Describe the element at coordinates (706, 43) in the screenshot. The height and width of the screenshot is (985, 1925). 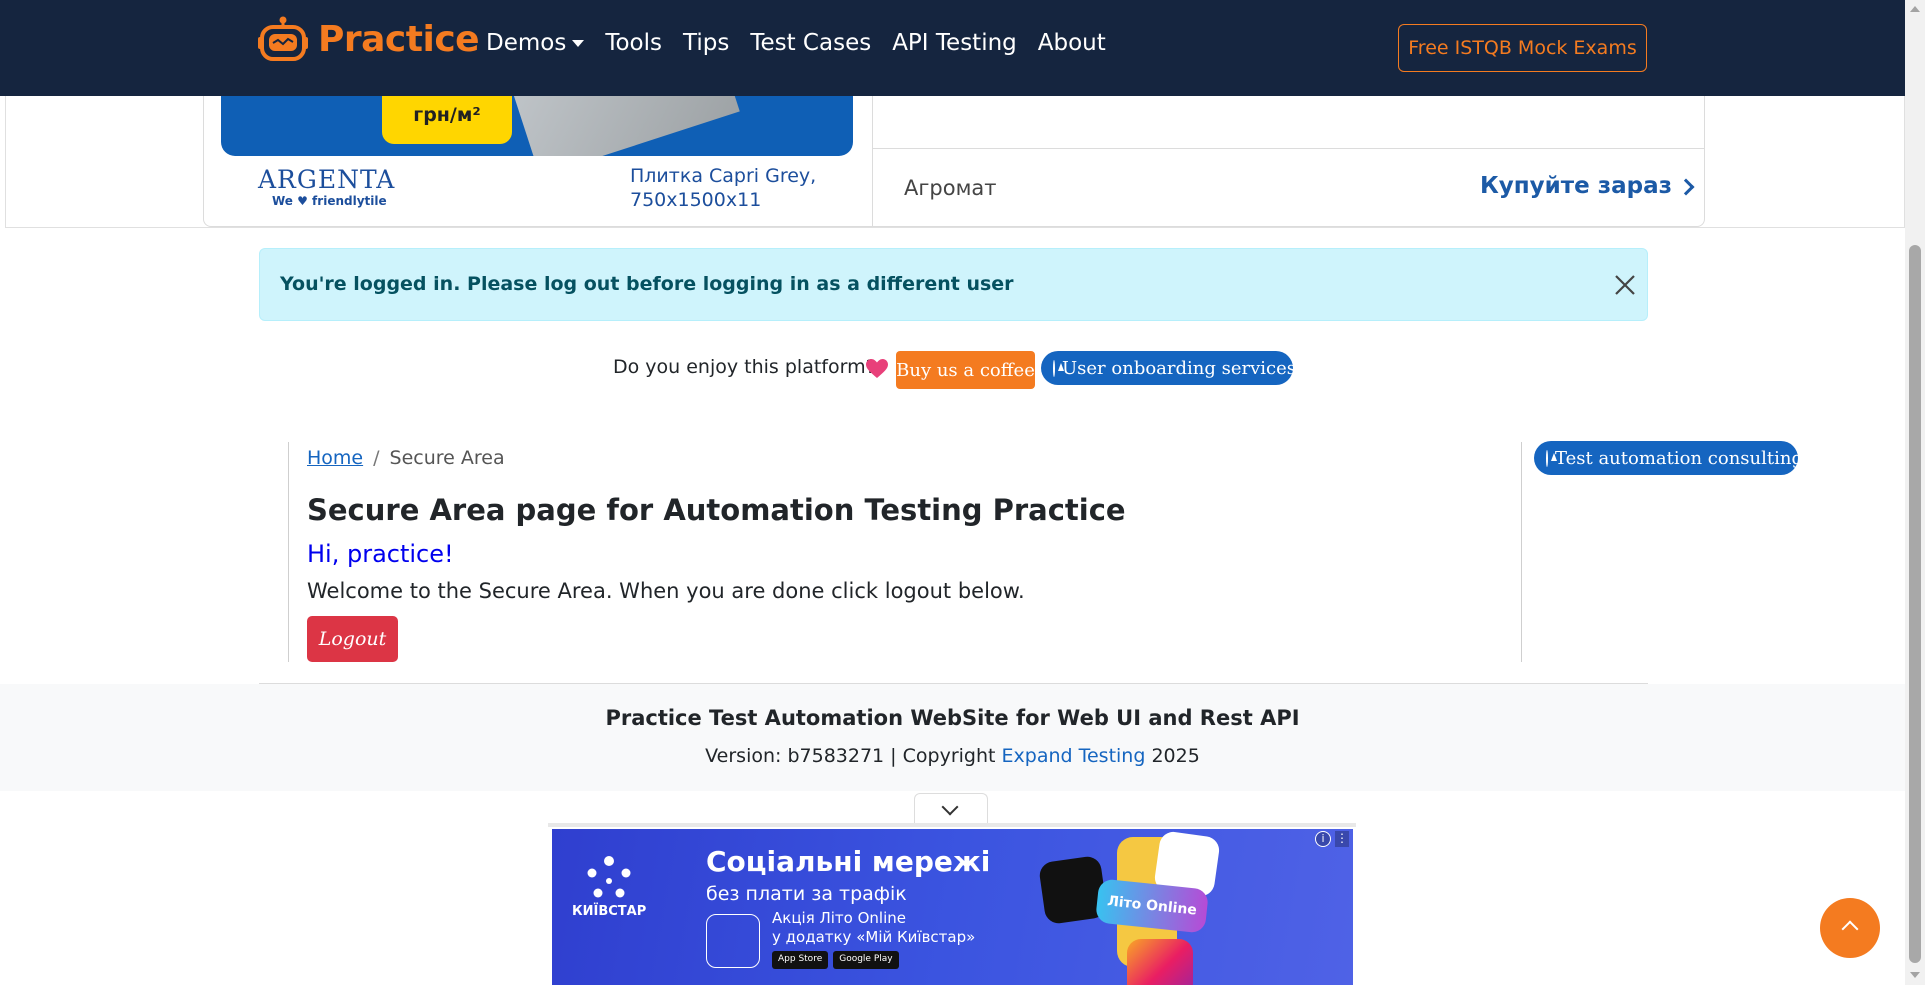
I see `nav-tips: Tips` at that location.